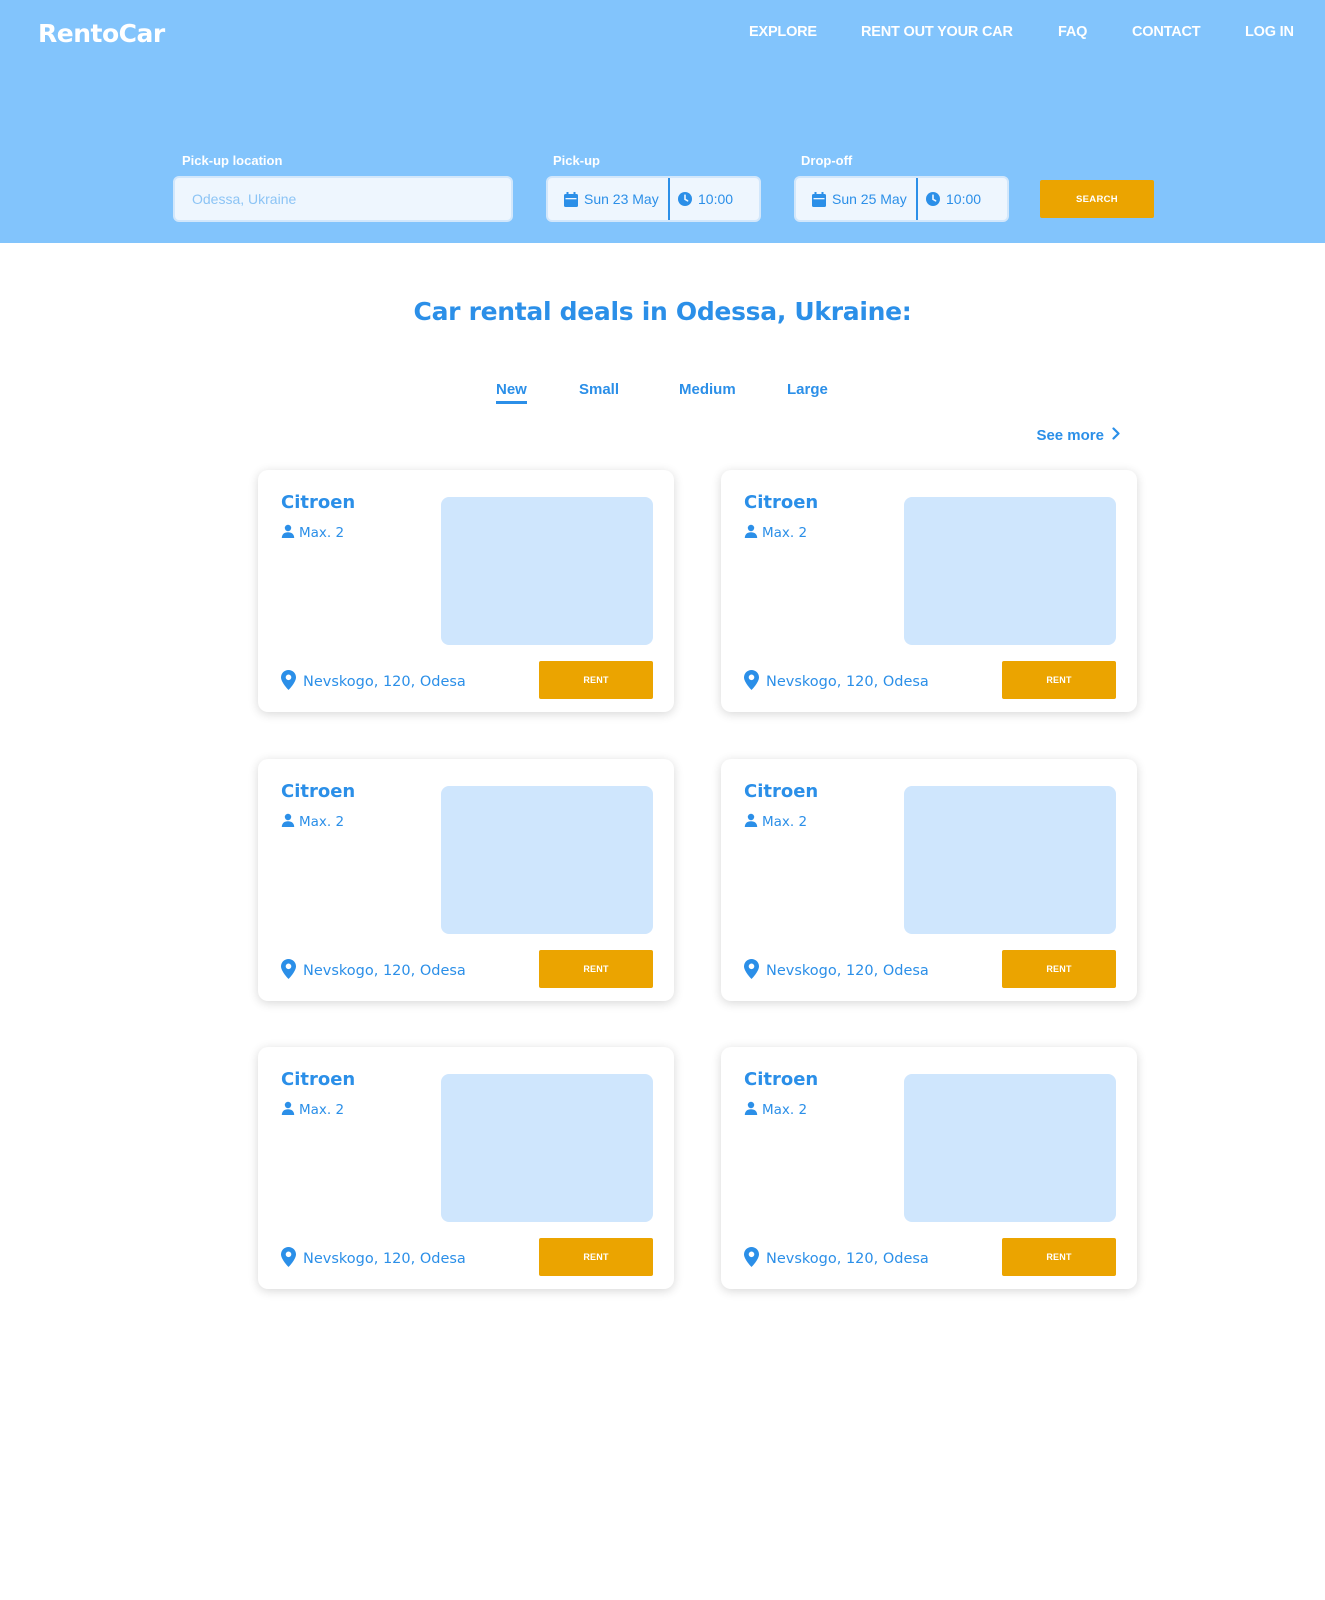 This screenshot has height=1600, width=1325. What do you see at coordinates (1269, 32) in the screenshot?
I see `nav-log-in: LOG IN` at bounding box center [1269, 32].